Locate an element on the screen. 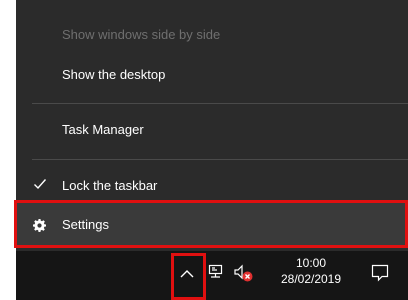 The width and height of the screenshot is (408, 300). network-icon is located at coordinates (216, 274).